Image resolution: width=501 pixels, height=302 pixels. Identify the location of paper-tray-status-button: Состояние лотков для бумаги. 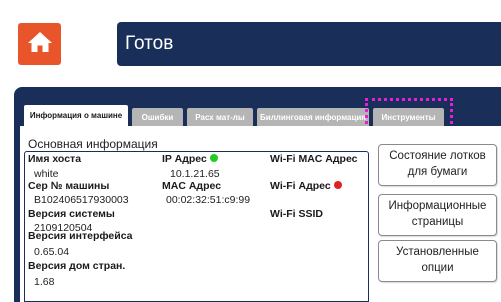
(437, 165).